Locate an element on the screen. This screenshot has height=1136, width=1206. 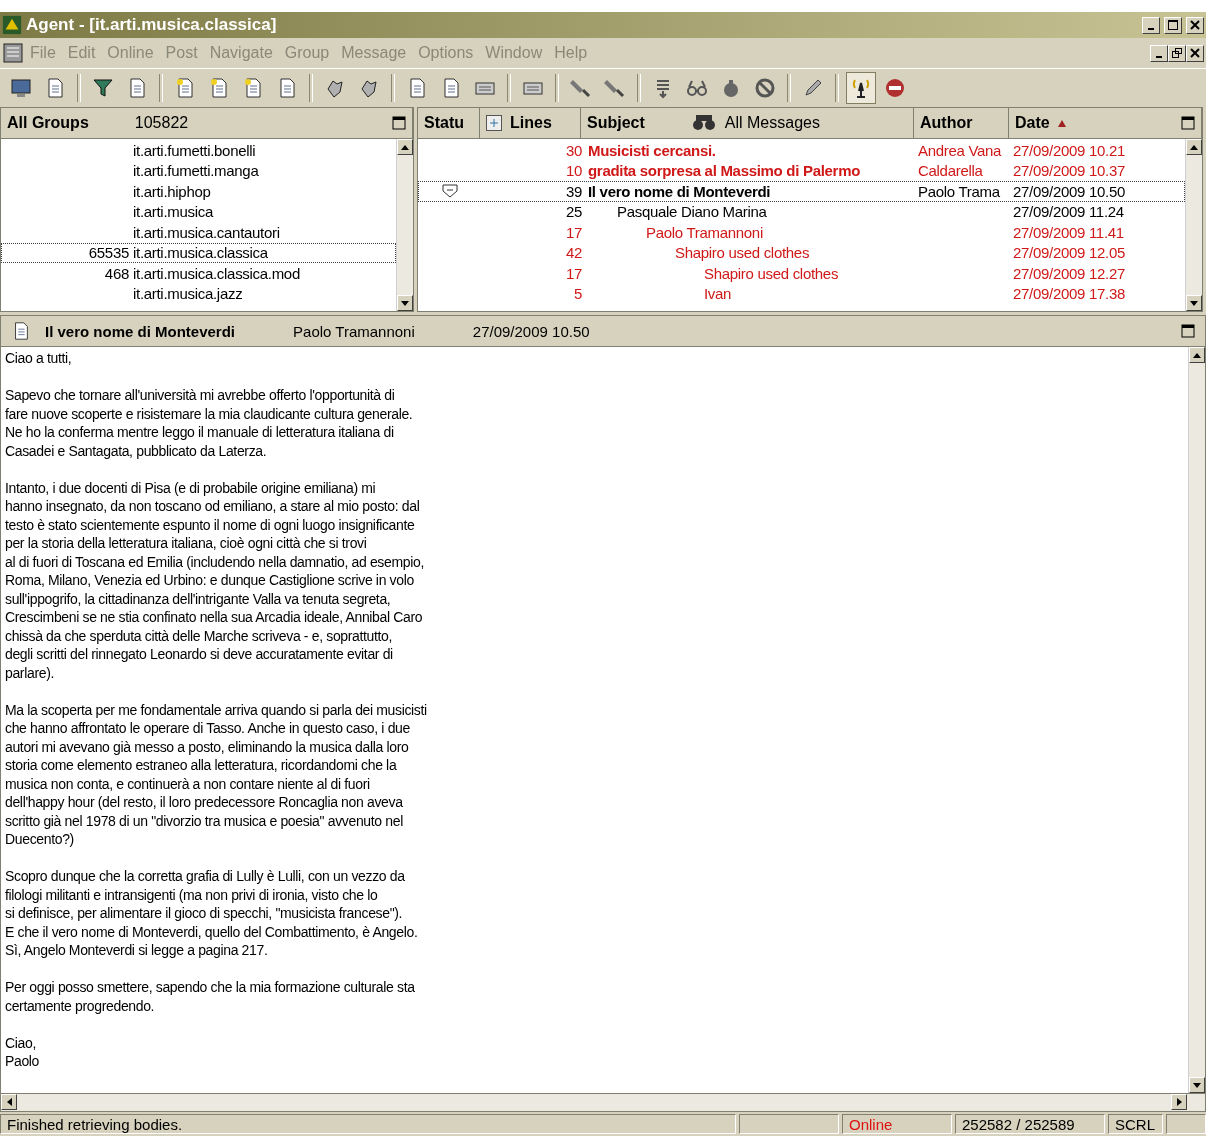
restore-icon is located at coordinates (1177, 53).